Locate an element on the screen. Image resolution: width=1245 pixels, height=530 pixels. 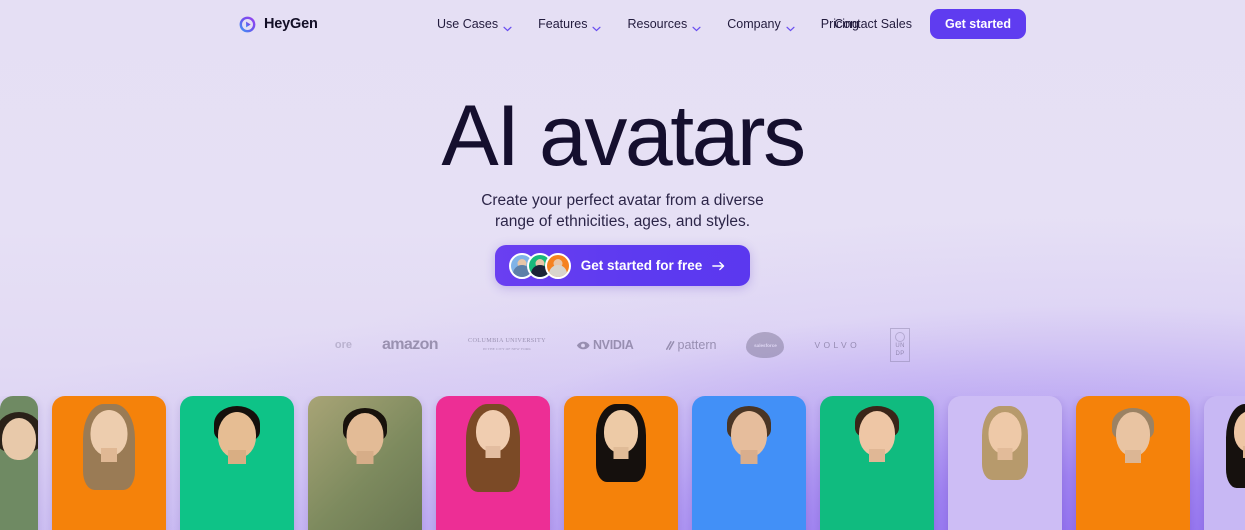
hero-cta-wrapper: Get started for free is located at coordinates (622, 265).